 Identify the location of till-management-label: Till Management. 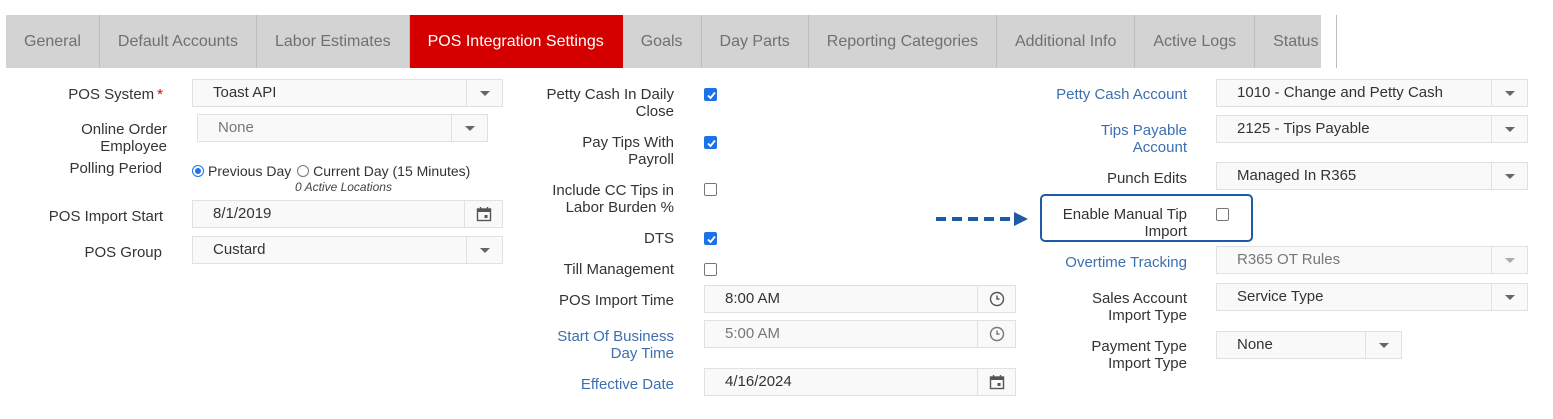
(618, 269).